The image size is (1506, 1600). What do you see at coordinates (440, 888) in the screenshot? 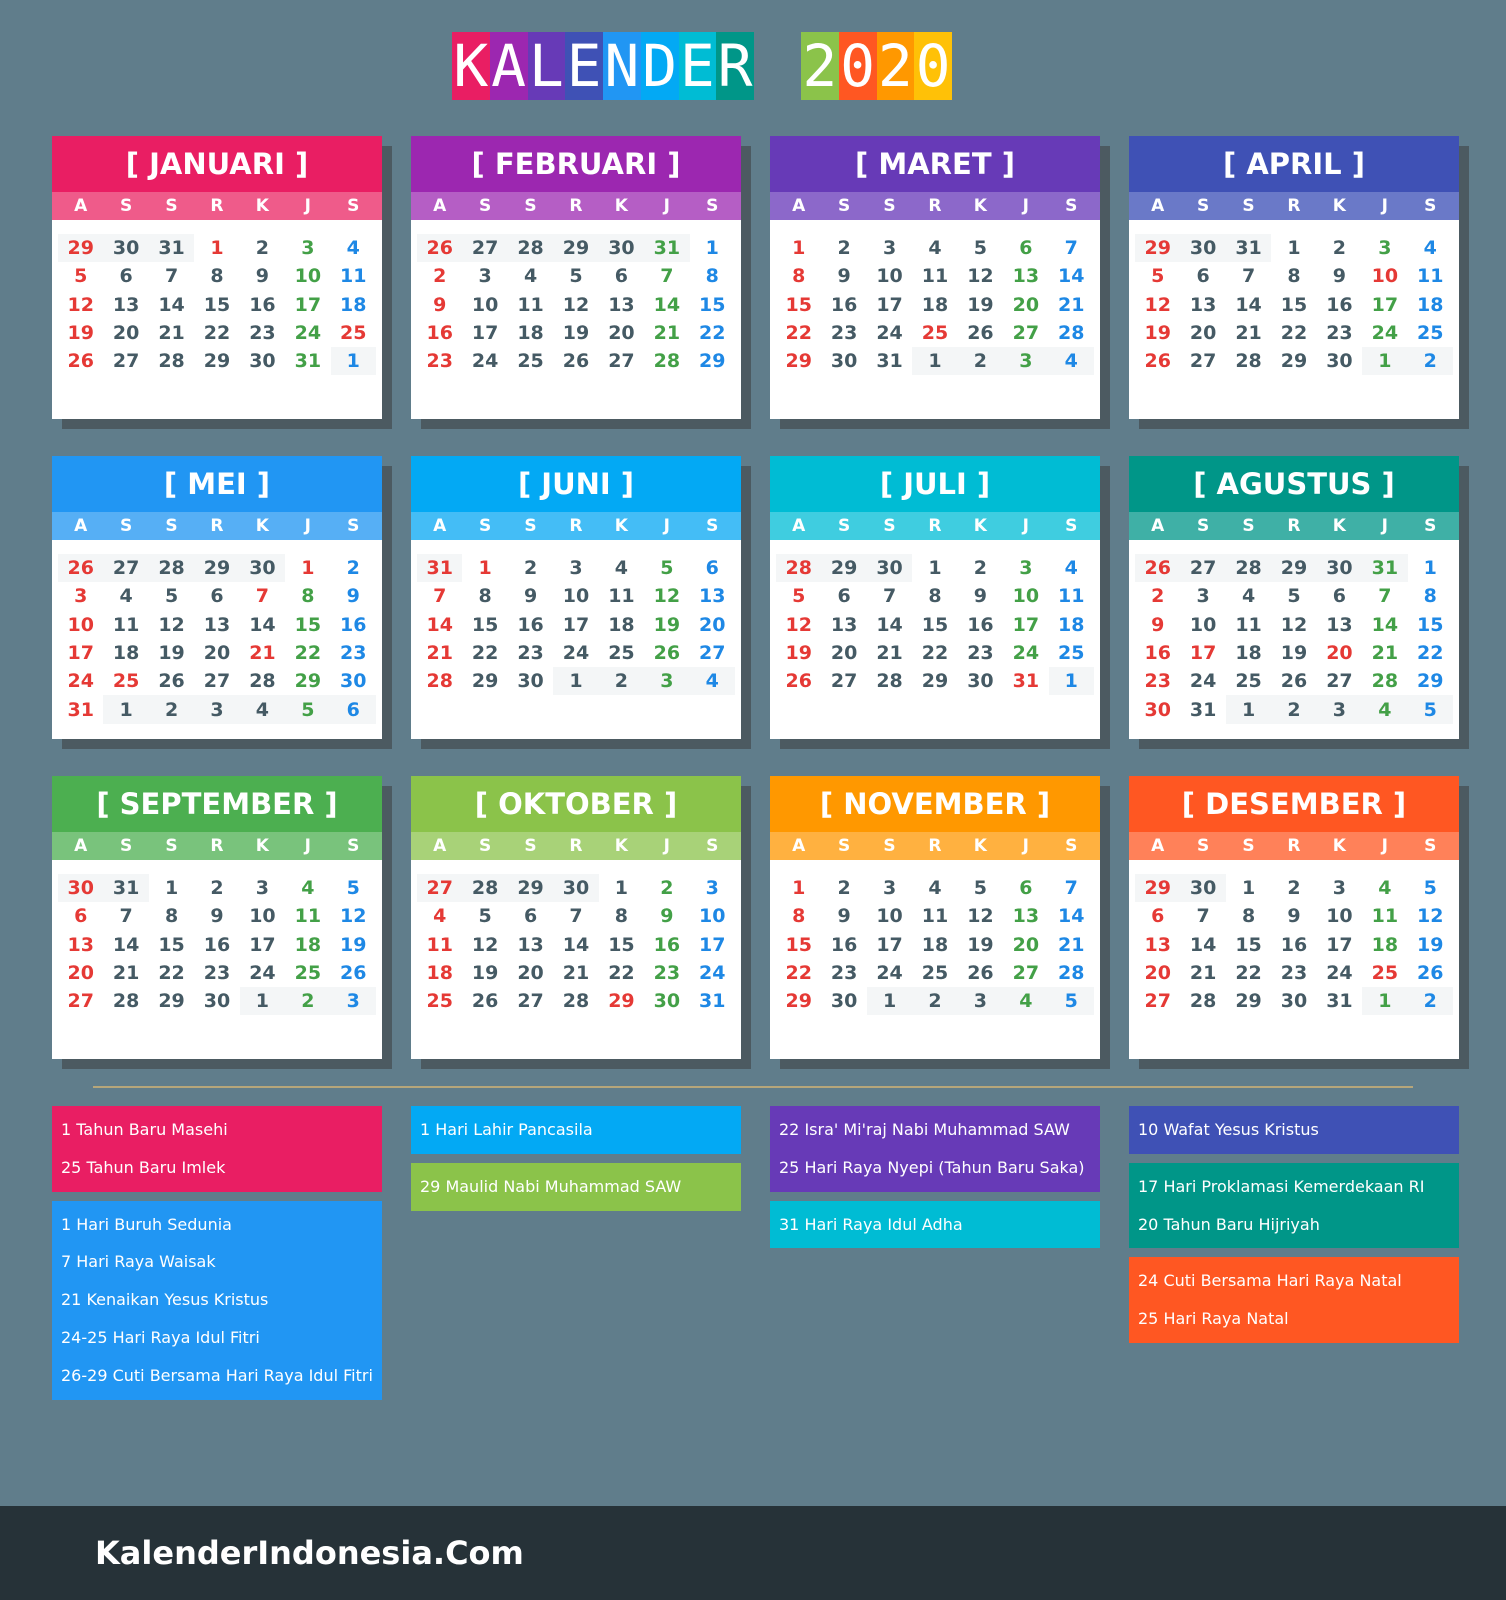
I see `day-cell-adjacent-month: 27` at bounding box center [440, 888].